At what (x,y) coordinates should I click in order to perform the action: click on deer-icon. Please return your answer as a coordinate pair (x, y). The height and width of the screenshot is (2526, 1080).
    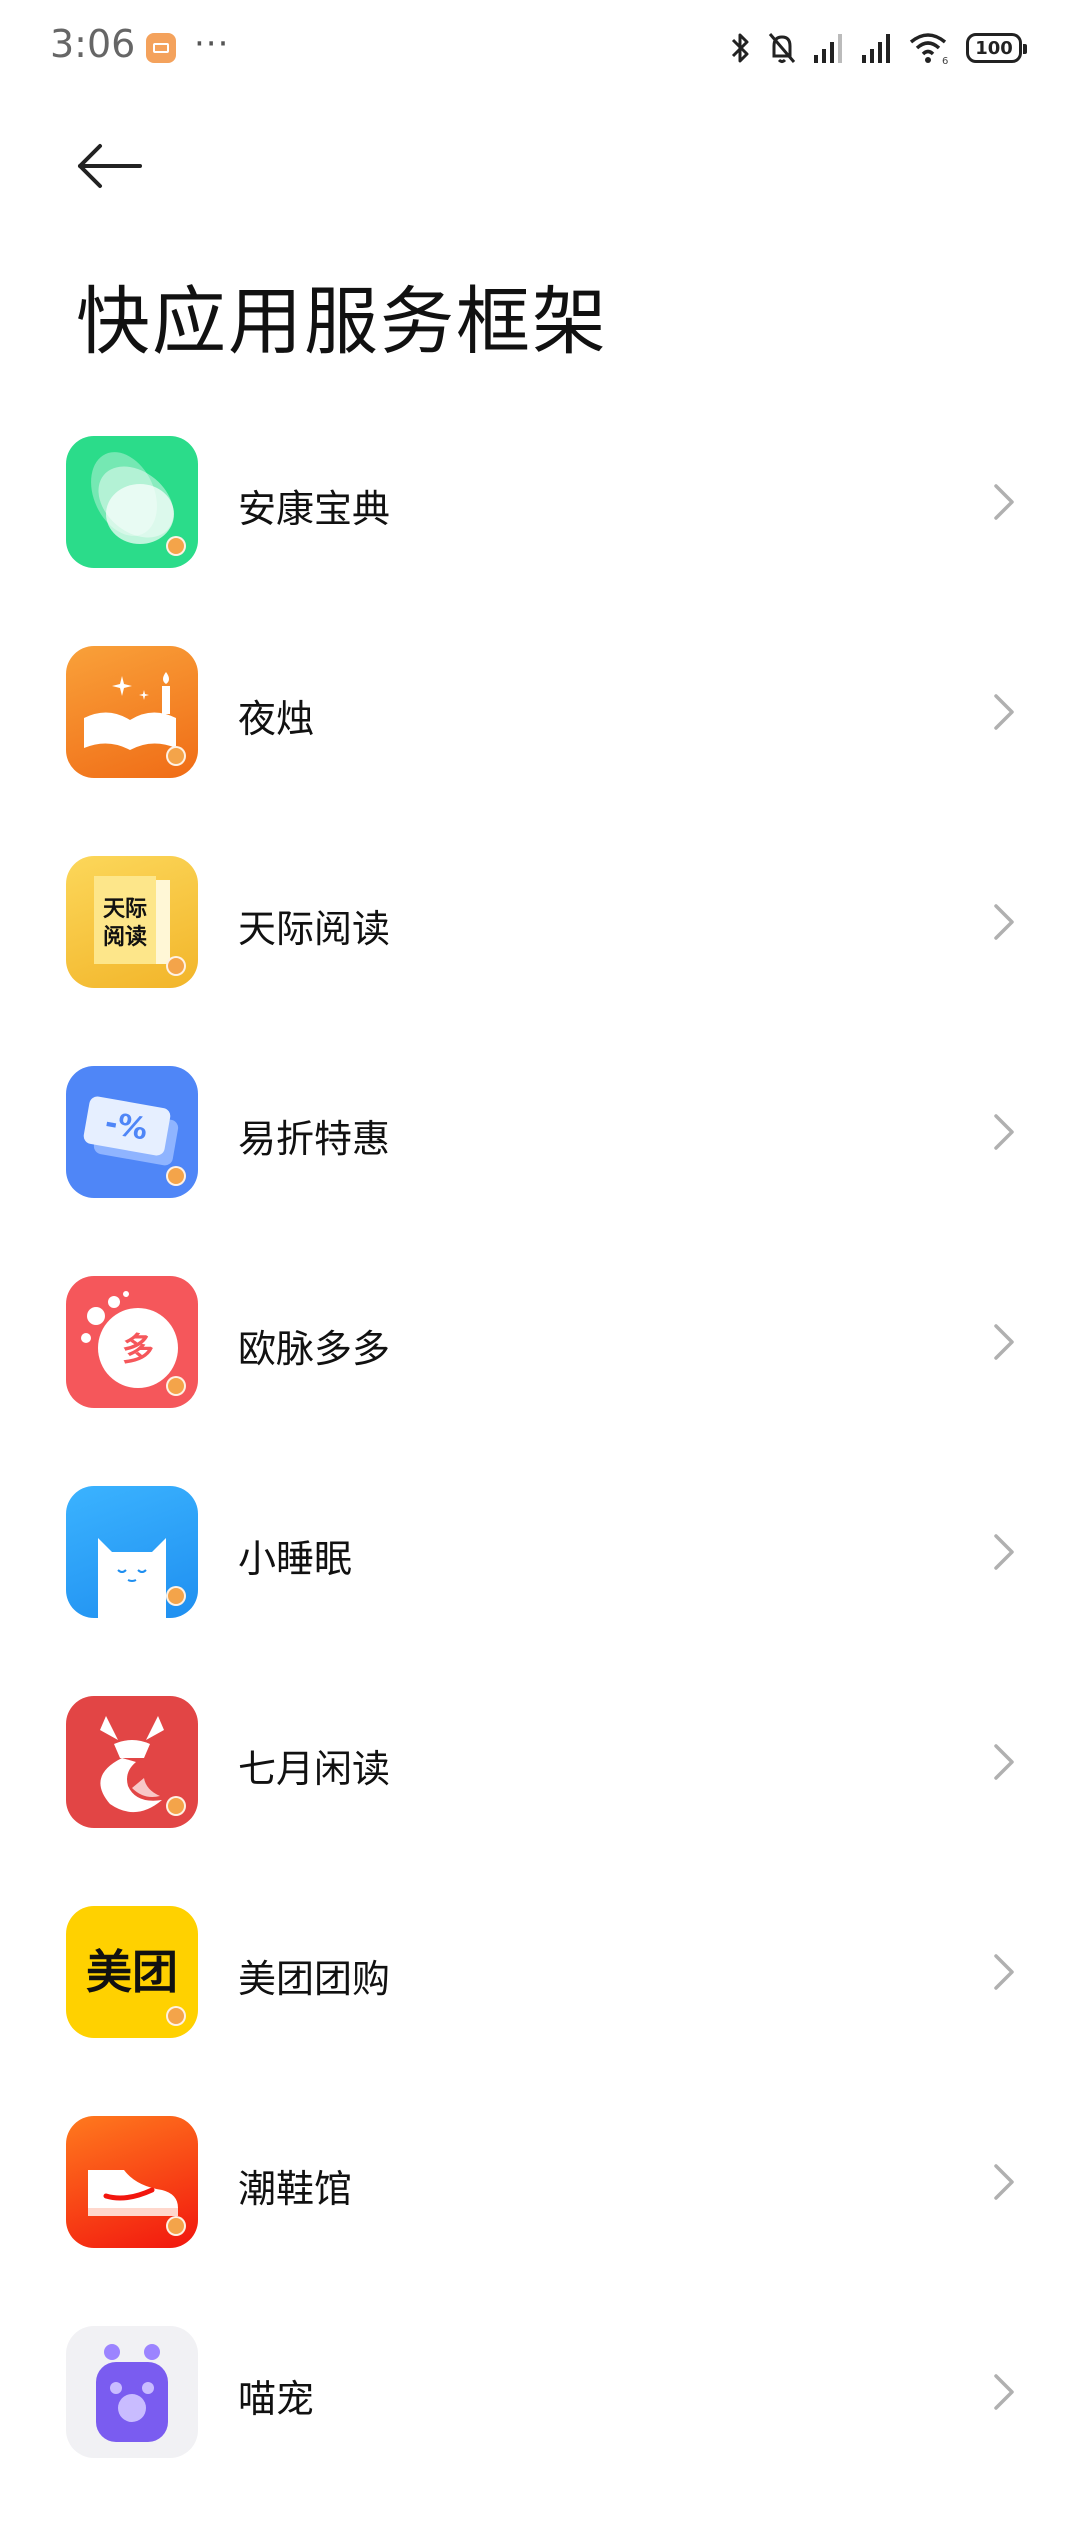
    Looking at the image, I should click on (132, 1762).